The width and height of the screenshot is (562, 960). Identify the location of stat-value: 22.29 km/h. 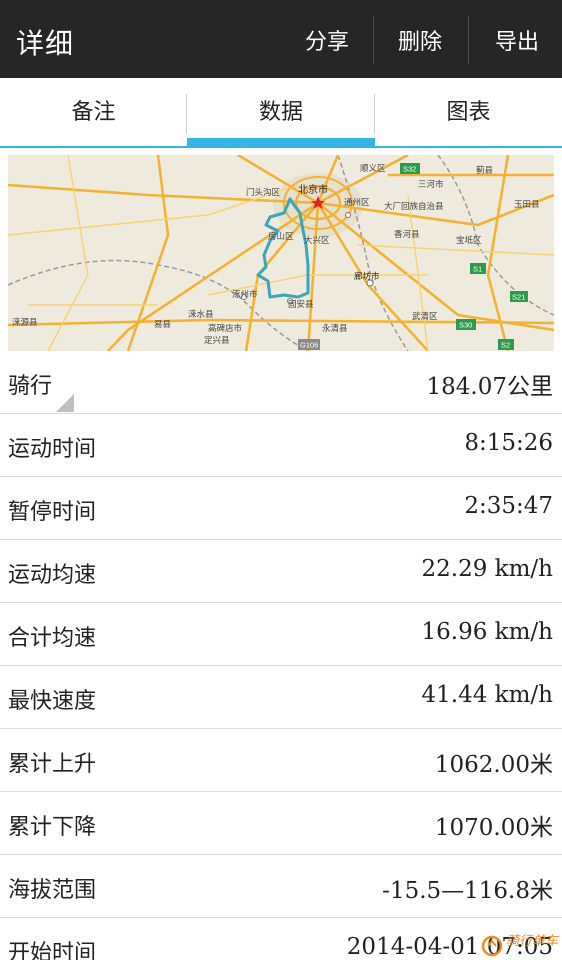
(487, 569).